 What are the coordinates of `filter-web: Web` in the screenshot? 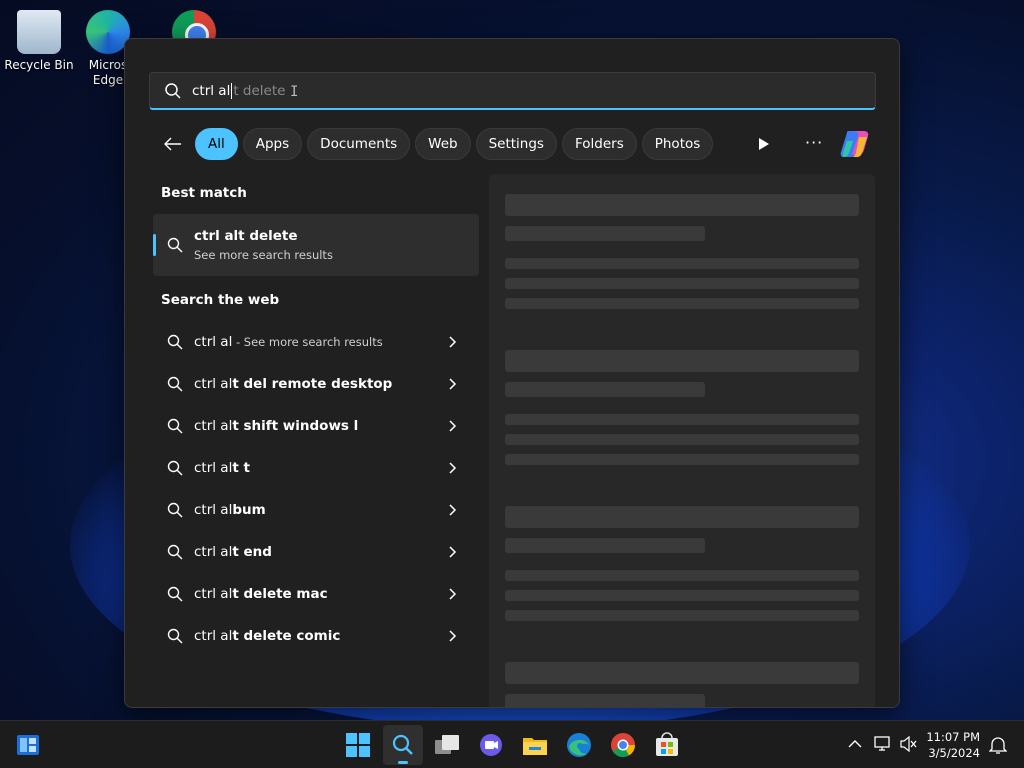 It's located at (443, 144).